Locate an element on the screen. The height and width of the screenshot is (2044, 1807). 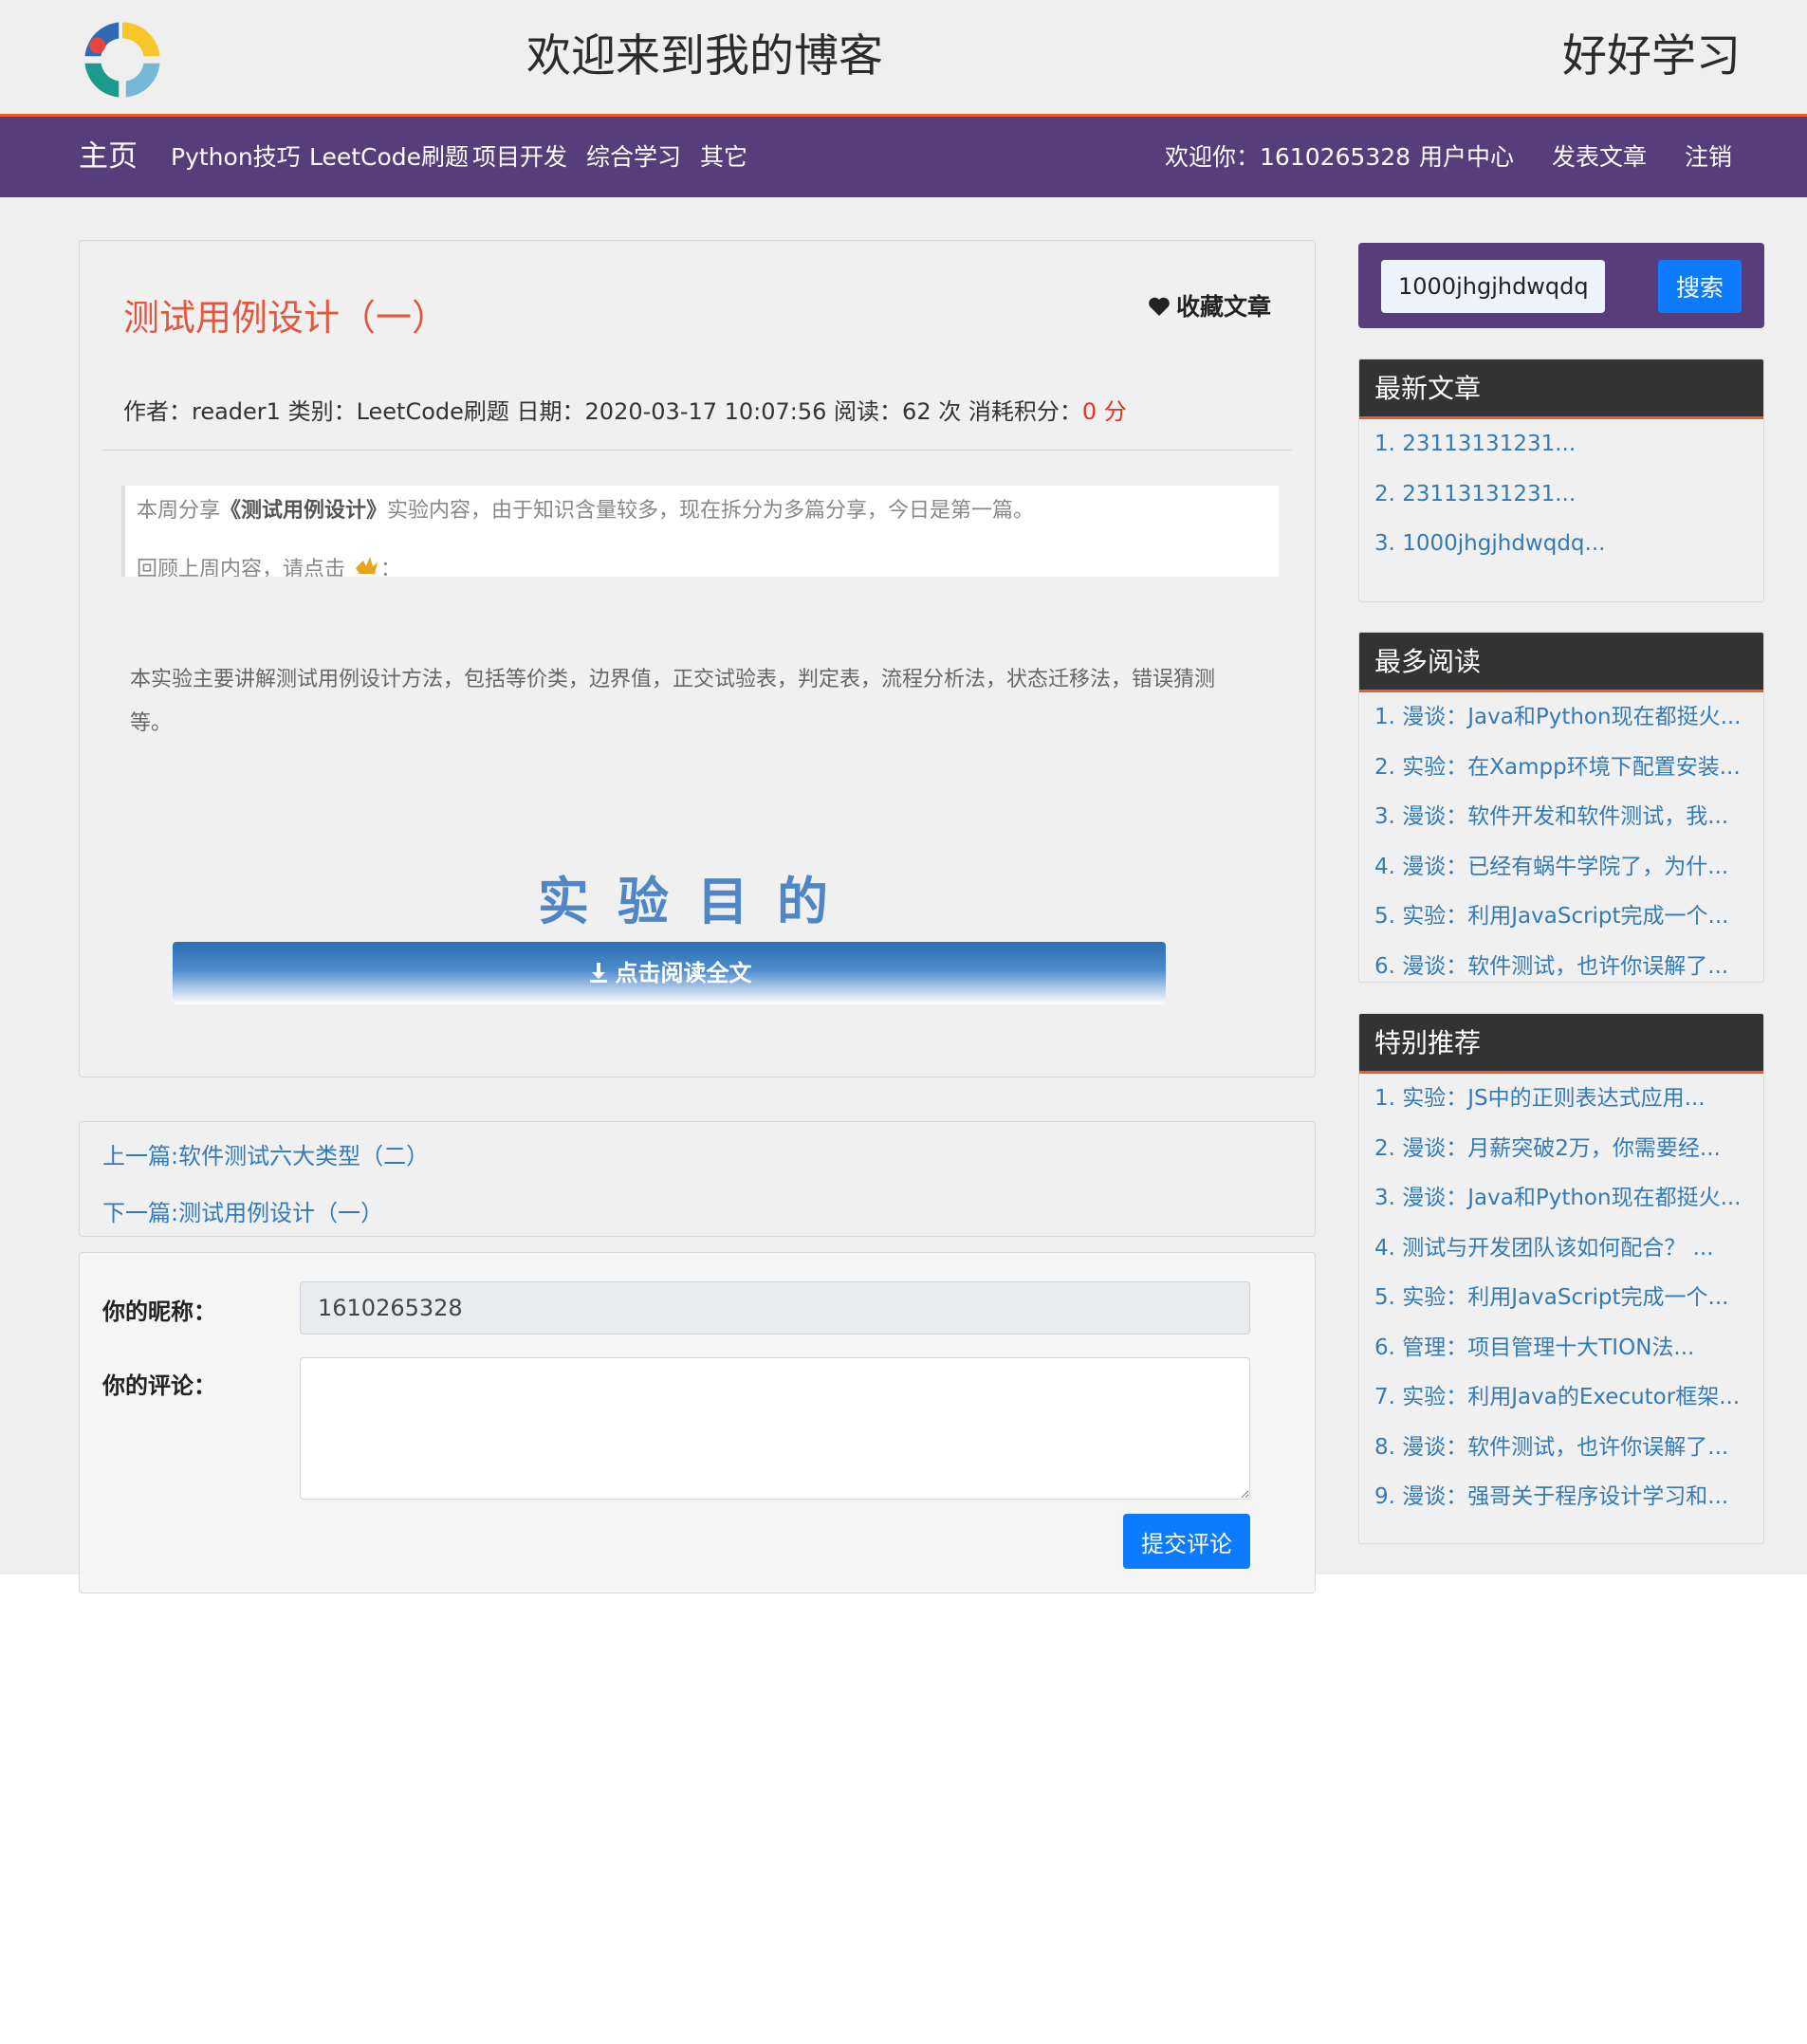
recommended-title: 特别推荐 is located at coordinates (1561, 1044).